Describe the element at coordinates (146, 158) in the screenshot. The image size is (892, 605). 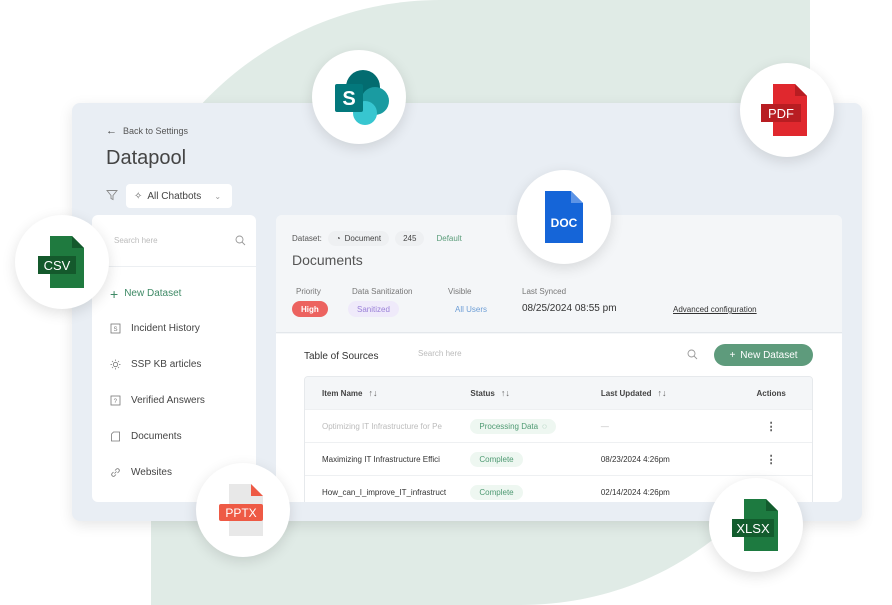
I see `page-title: Datapool` at that location.